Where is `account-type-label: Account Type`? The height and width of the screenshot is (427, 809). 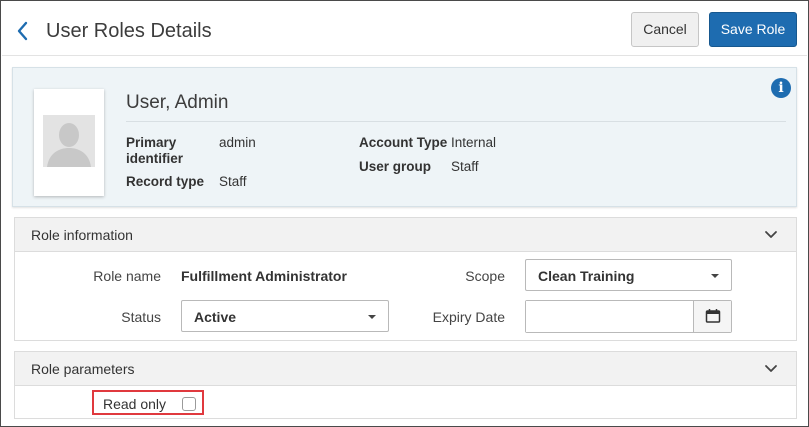
account-type-label: Account Type is located at coordinates (403, 142).